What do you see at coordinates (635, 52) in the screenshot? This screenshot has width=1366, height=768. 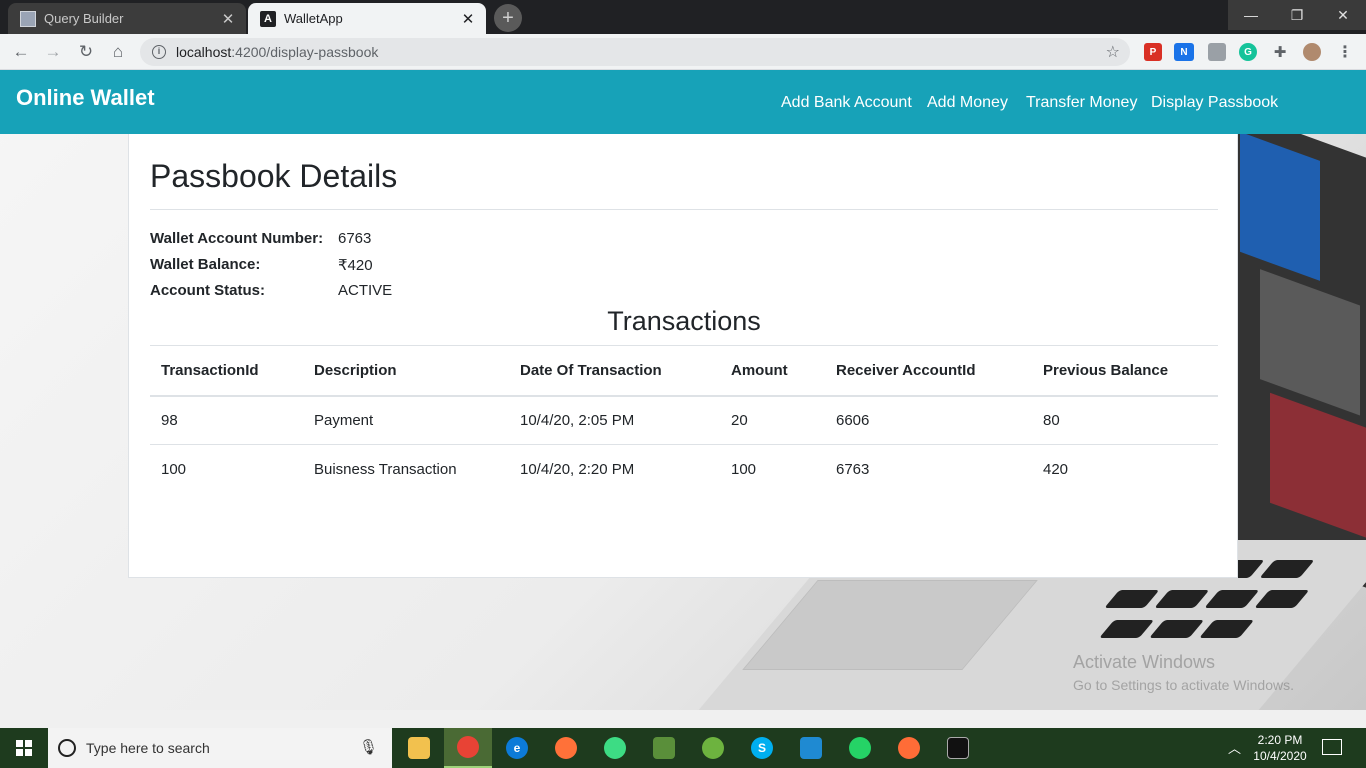 I see `address-bar: i localhost:4200/display-passbook ☆` at bounding box center [635, 52].